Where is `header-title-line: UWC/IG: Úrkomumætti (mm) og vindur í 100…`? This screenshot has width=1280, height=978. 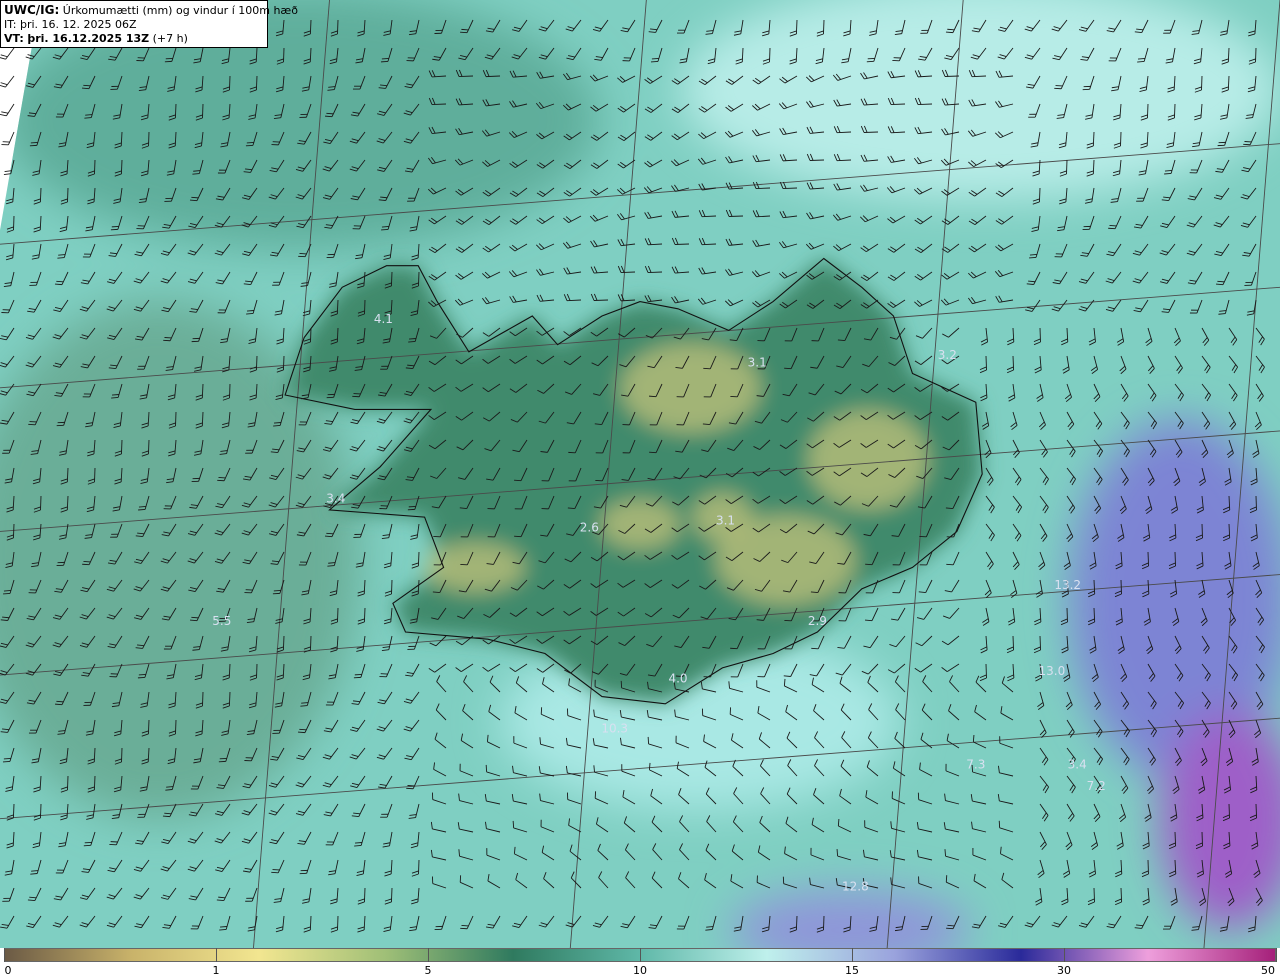
header-title-line: UWC/IG: Úrkomumætti (mm) og vindur í 100… is located at coordinates (151, 10).